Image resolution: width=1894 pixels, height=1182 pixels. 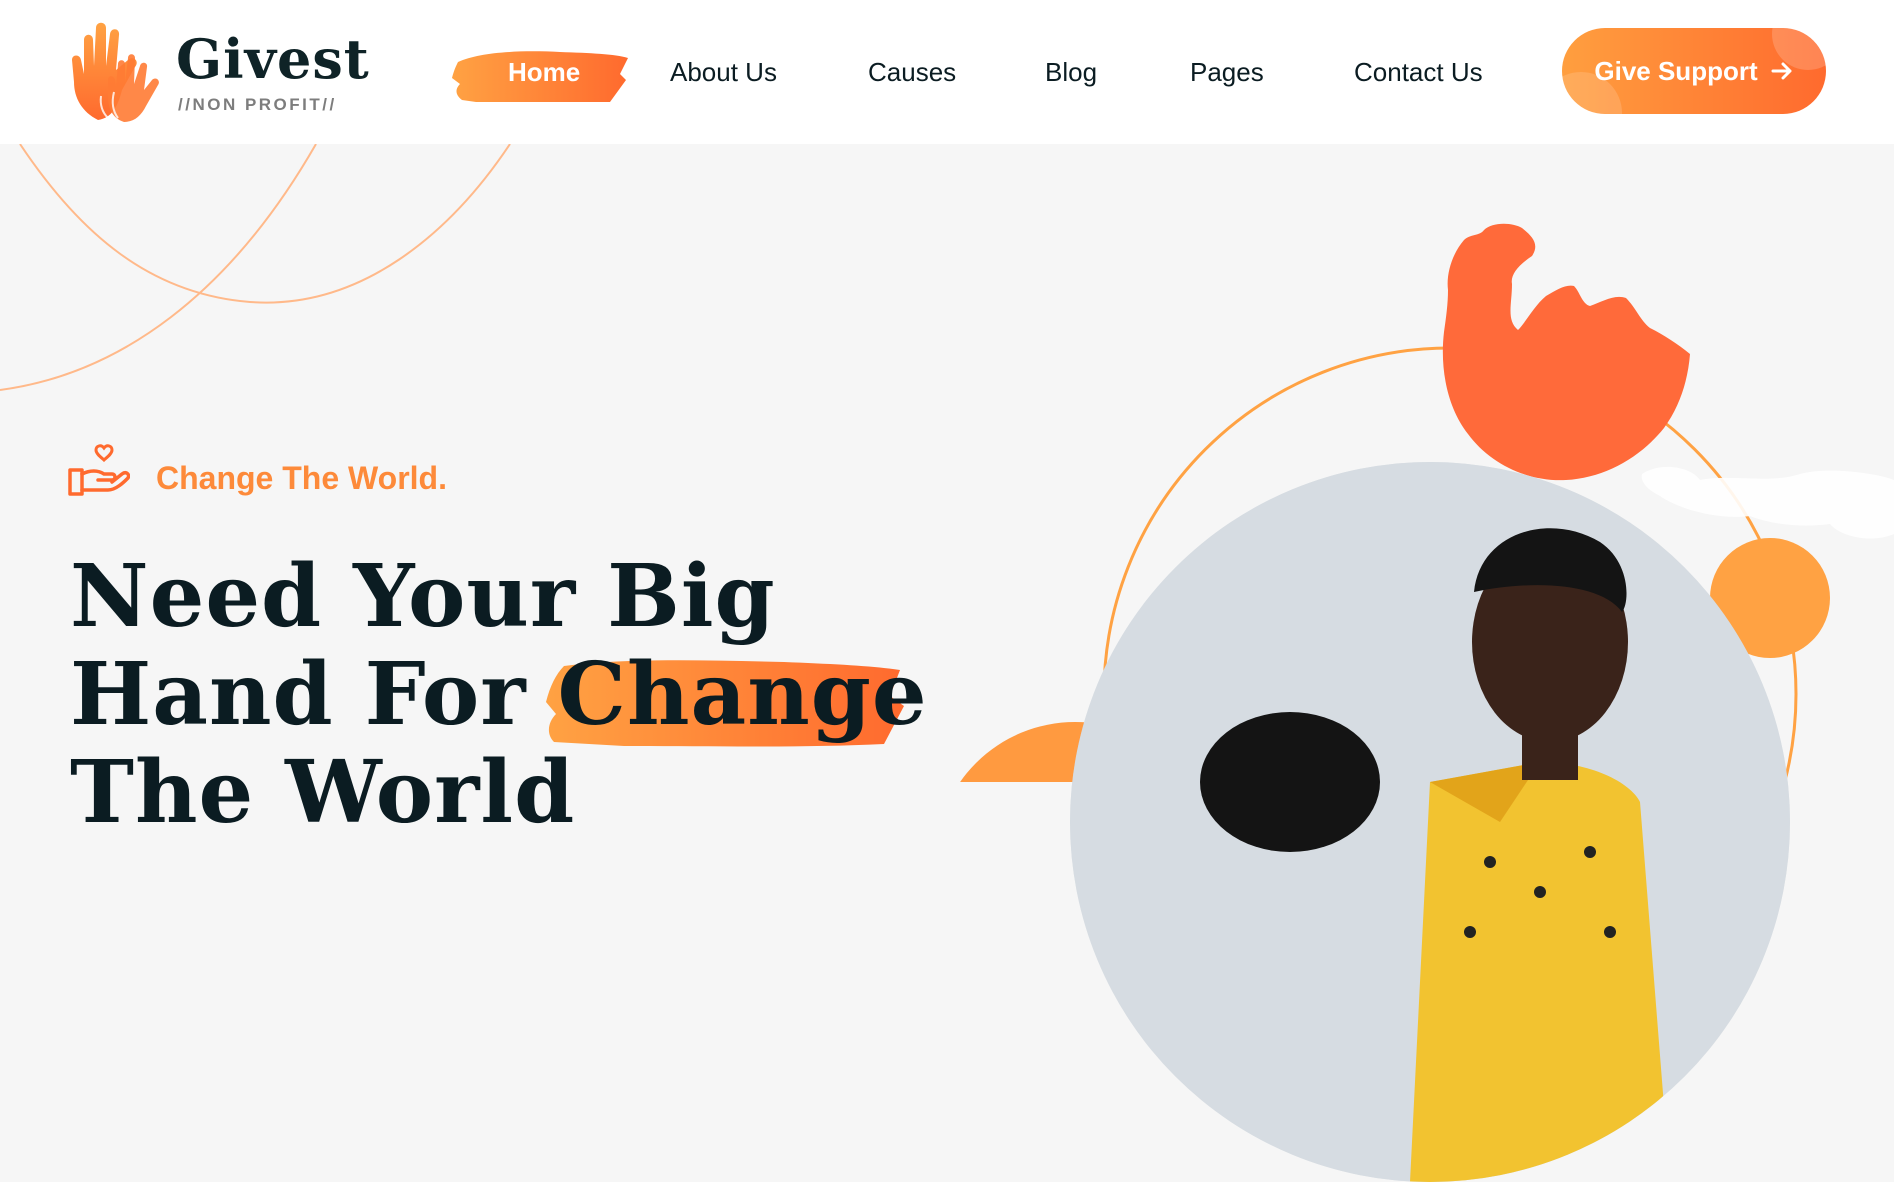 I want to click on give-support-label: Give Support, so click(x=1676, y=70).